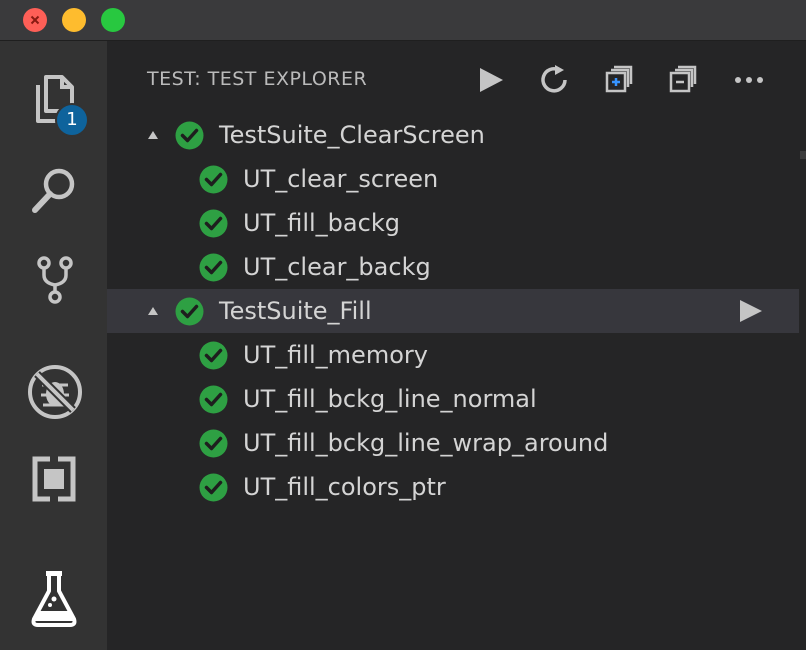  What do you see at coordinates (751, 311) in the screenshot?
I see `run-suite-play-icon` at bounding box center [751, 311].